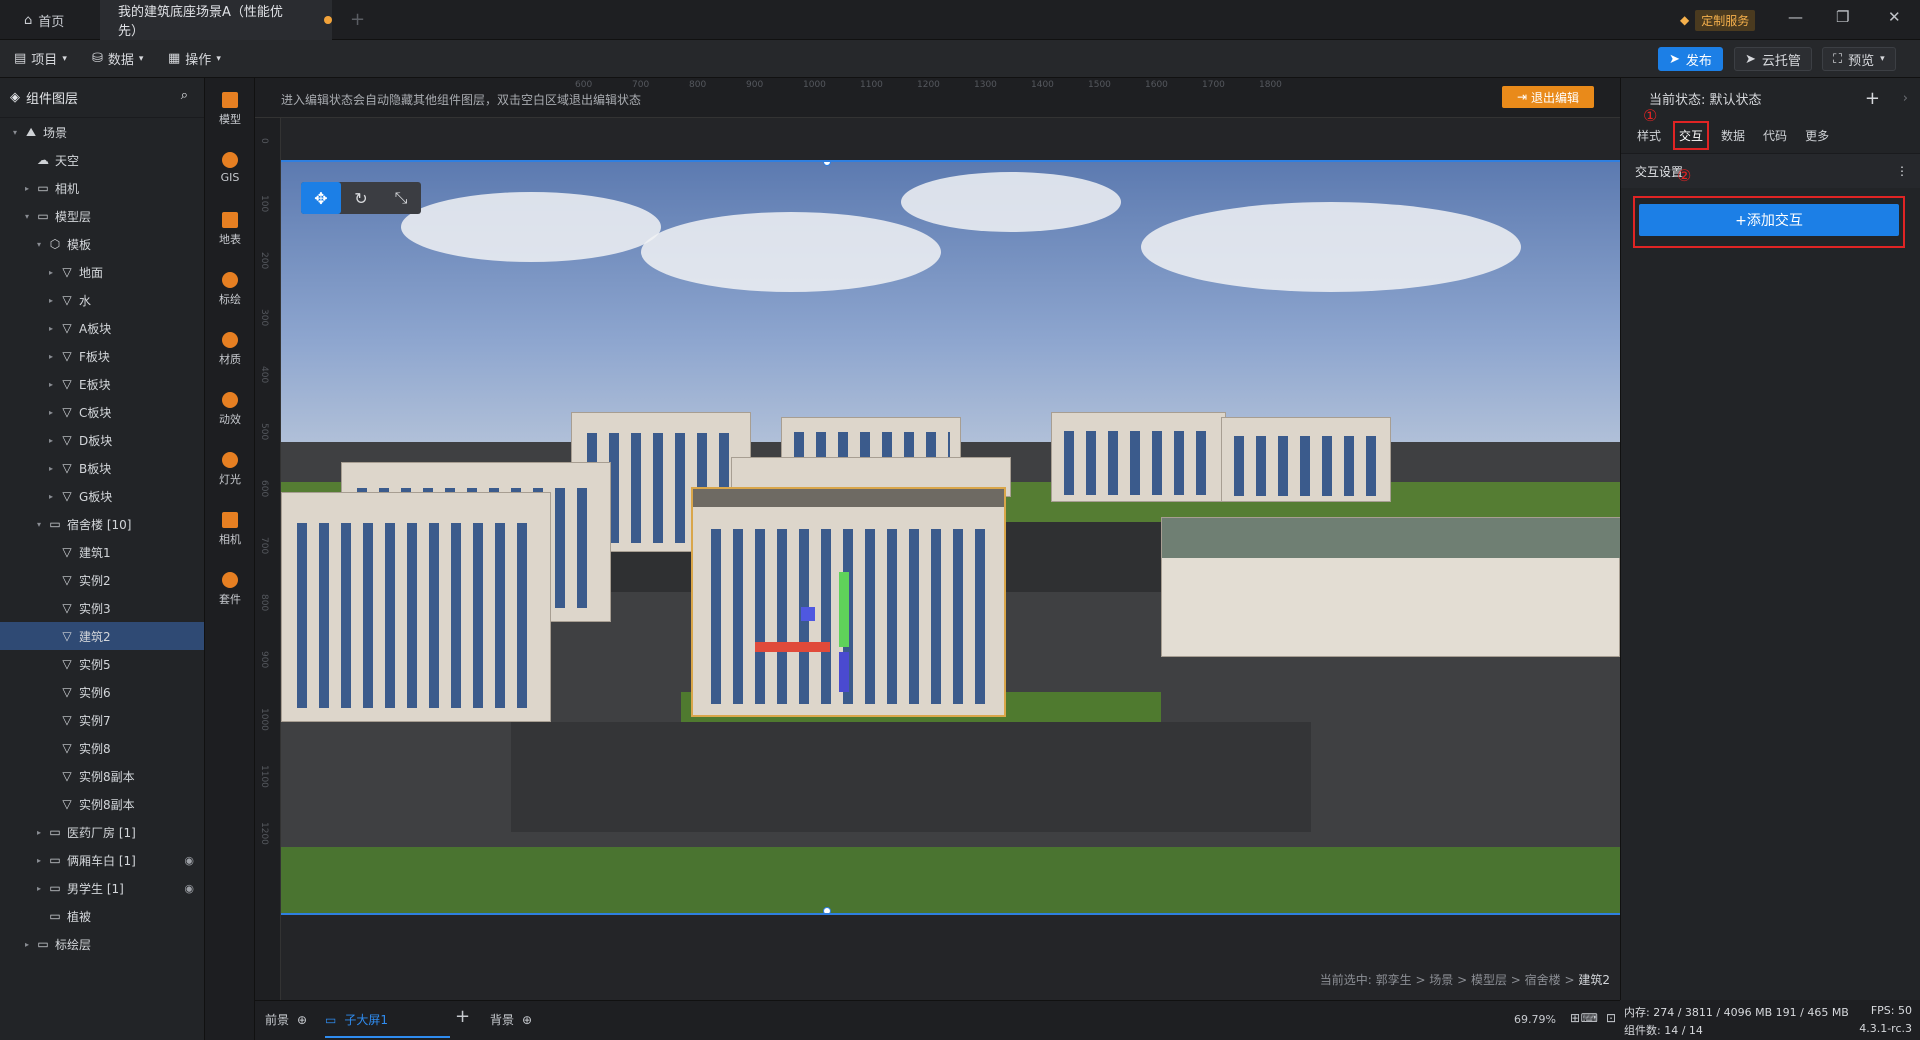 The height and width of the screenshot is (1040, 1920). Describe the element at coordinates (844, 609) in the screenshot. I see `gizmo-y-axis` at that location.